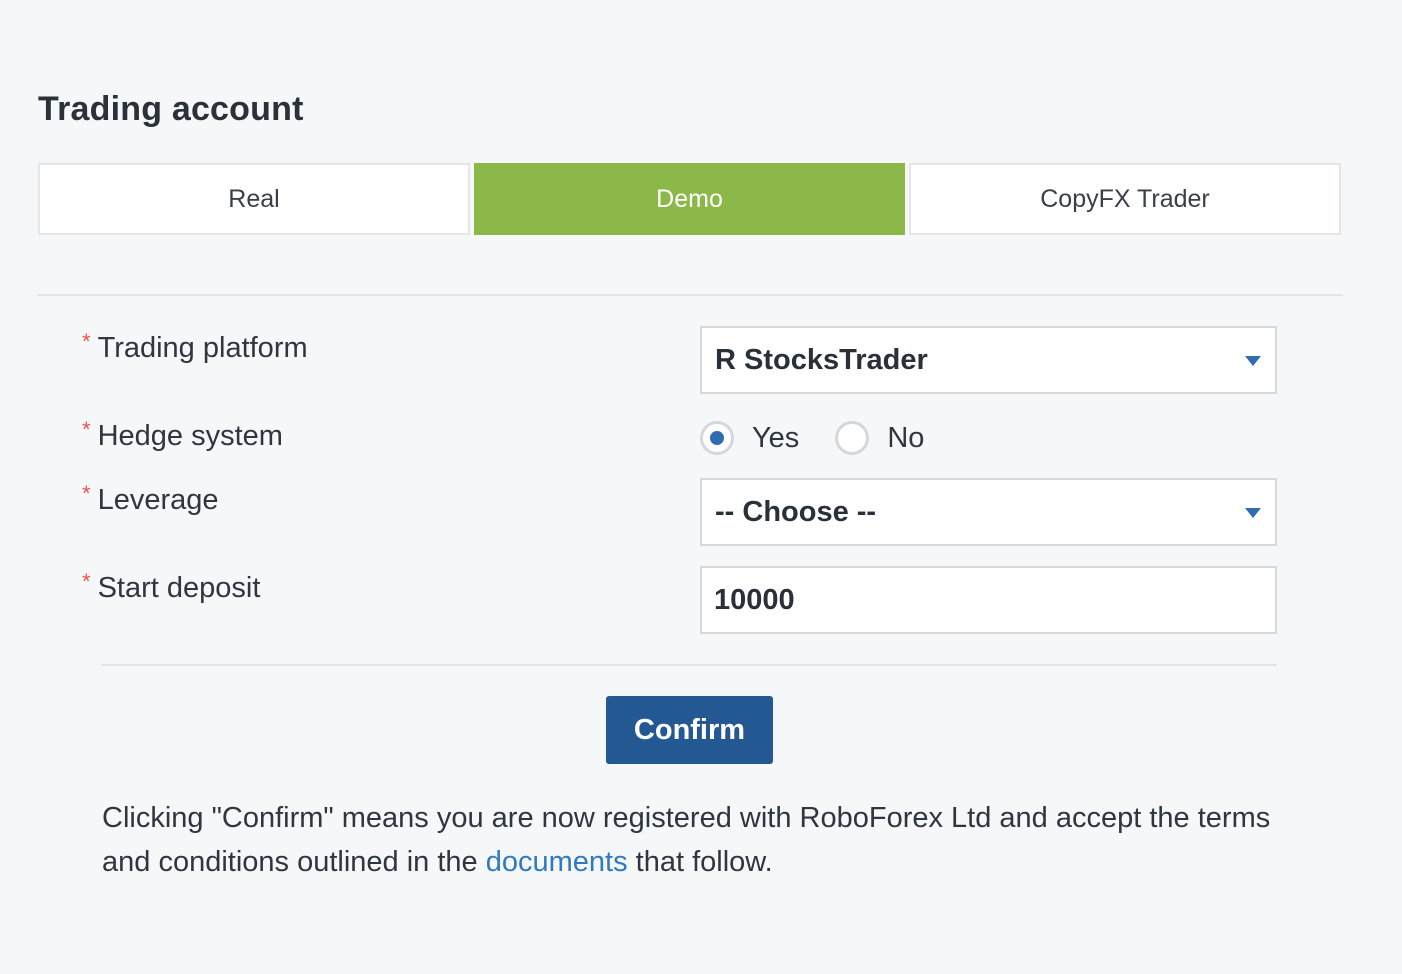 Image resolution: width=1402 pixels, height=974 pixels. I want to click on confirm-button: Confirm, so click(689, 730).